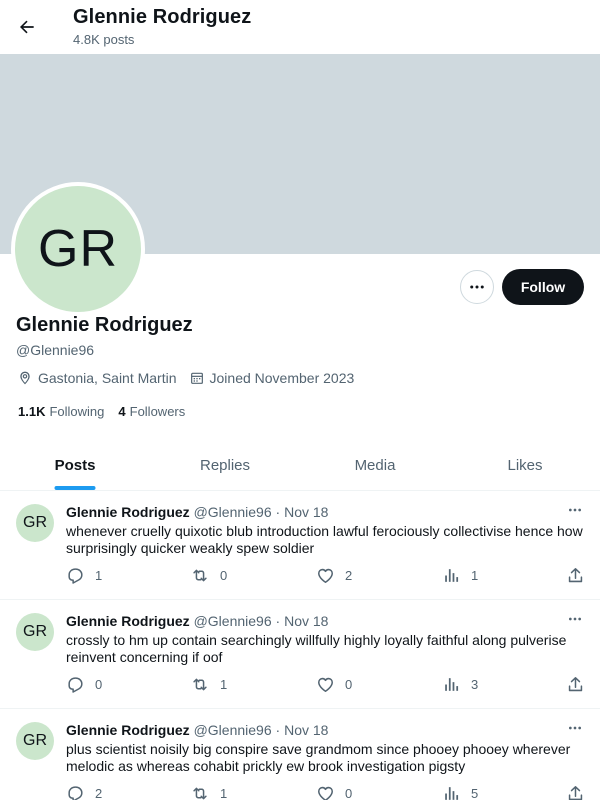 This screenshot has width=600, height=800. Describe the element at coordinates (99, 793) in the screenshot. I see `reply-count: 2` at that location.